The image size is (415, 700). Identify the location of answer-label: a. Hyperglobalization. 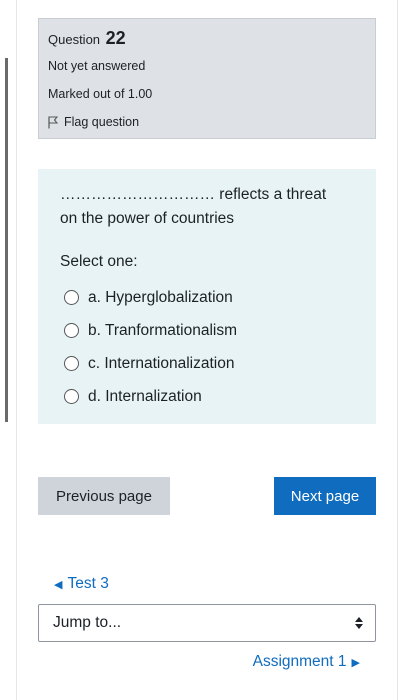
(160, 297).